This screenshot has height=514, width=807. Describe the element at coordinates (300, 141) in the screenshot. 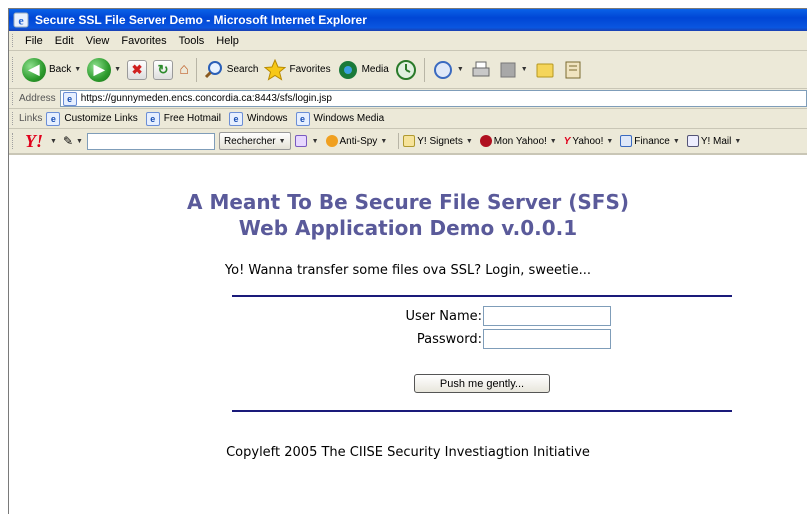

I see `popup-blocker-icon` at that location.